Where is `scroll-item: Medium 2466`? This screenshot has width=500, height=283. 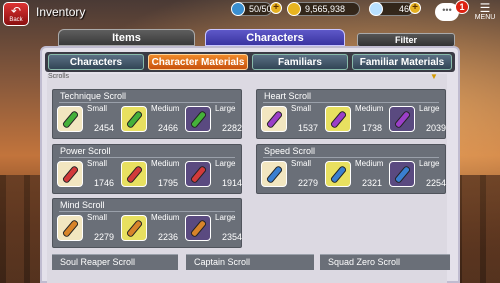
scroll-item: Medium 2466 is located at coordinates (150, 122).